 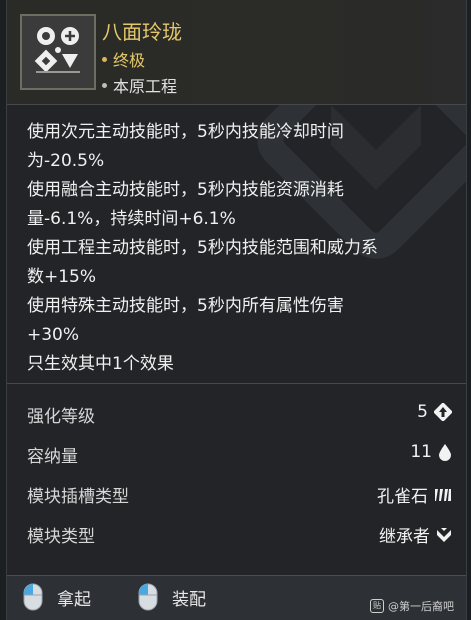 I want to click on description-line: 使用特殊主动技能时，5秒内所有属性伤害, so click(x=185, y=306).